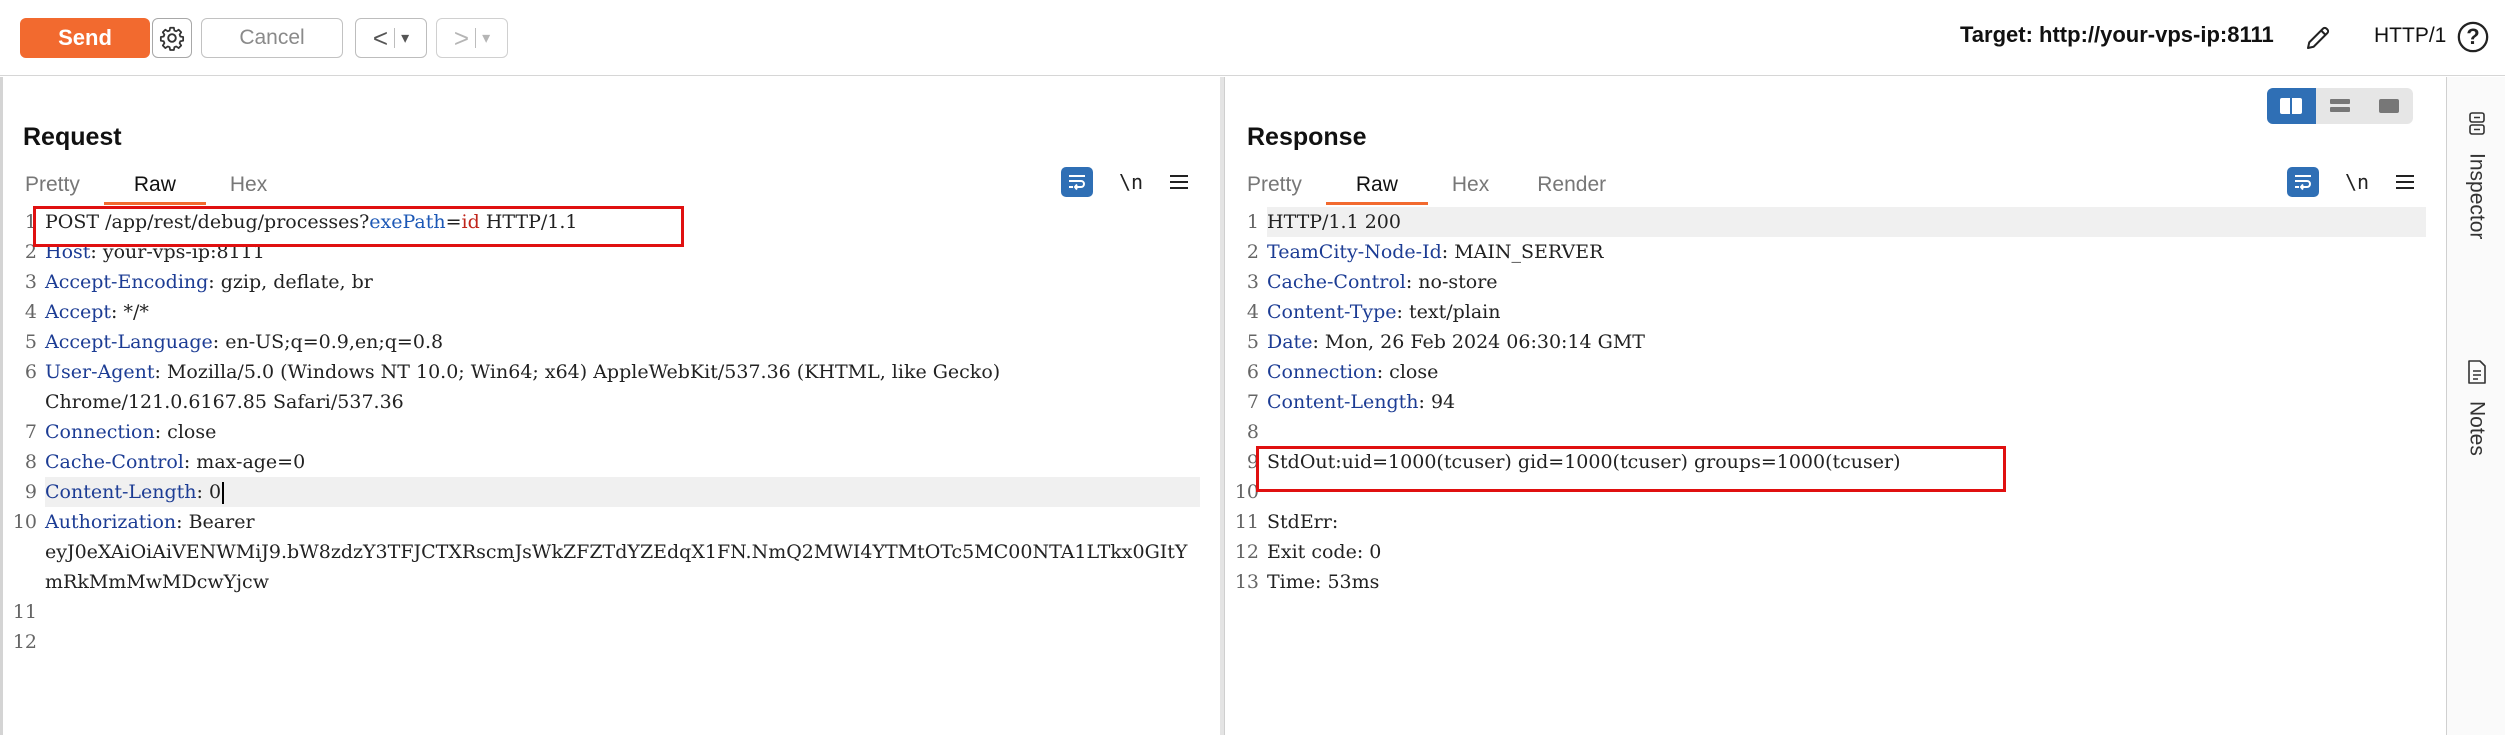  What do you see at coordinates (1336, 282) in the screenshot?
I see `header-name: Cache-Control` at bounding box center [1336, 282].